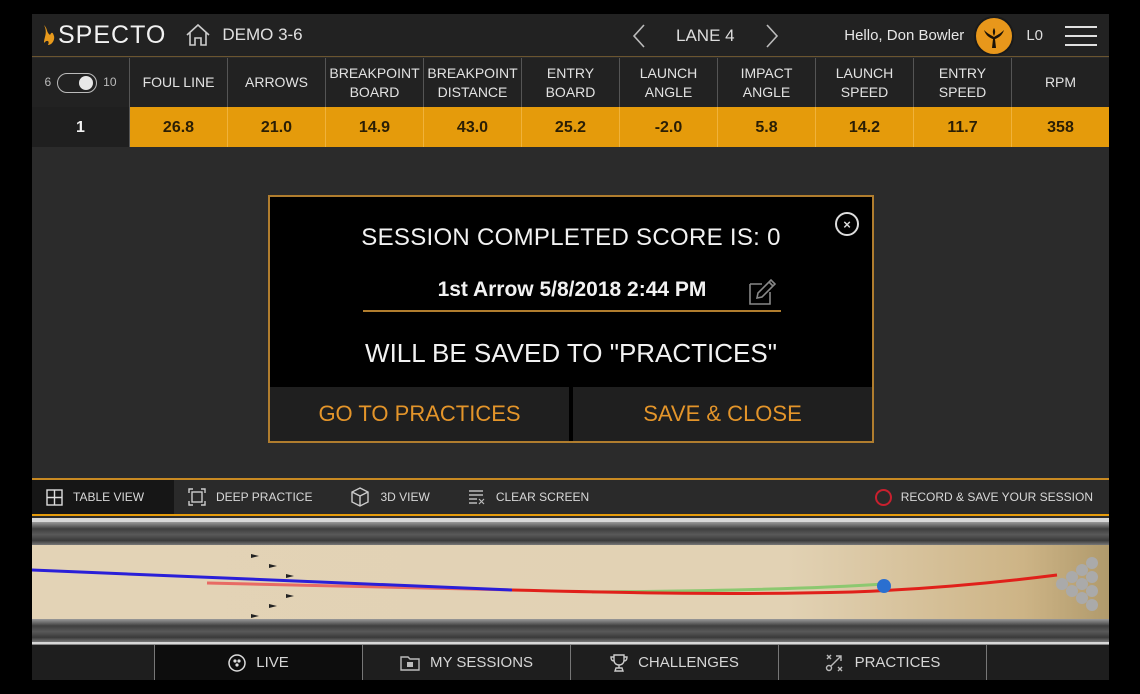  I want to click on chevron-left-icon, so click(639, 36).